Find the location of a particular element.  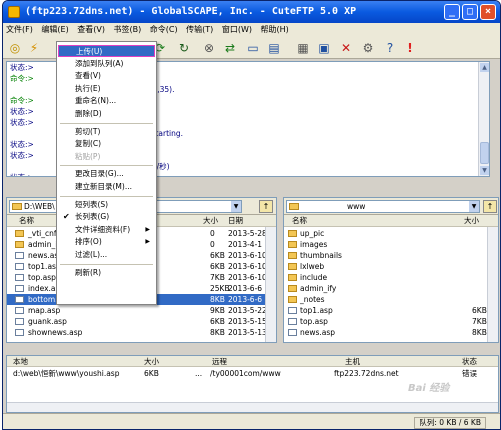

table-row: shownews.asp 8KB 2013-5-13 is located at coordinates (141, 332).